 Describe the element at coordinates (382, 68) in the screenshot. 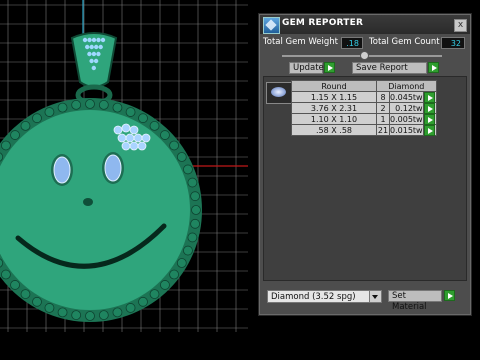

I see `save-report-button-label: Save Report` at that location.